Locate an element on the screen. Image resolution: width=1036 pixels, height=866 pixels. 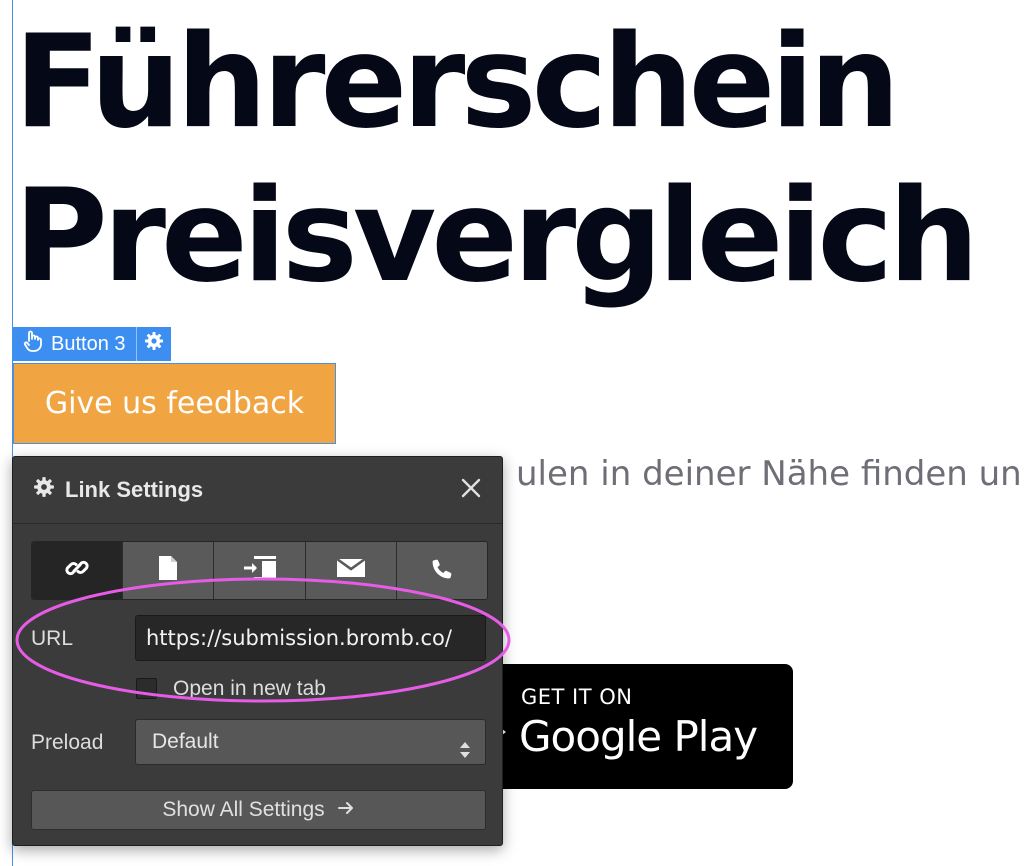
selected-element-tag: Button 3 is located at coordinates (92, 344).